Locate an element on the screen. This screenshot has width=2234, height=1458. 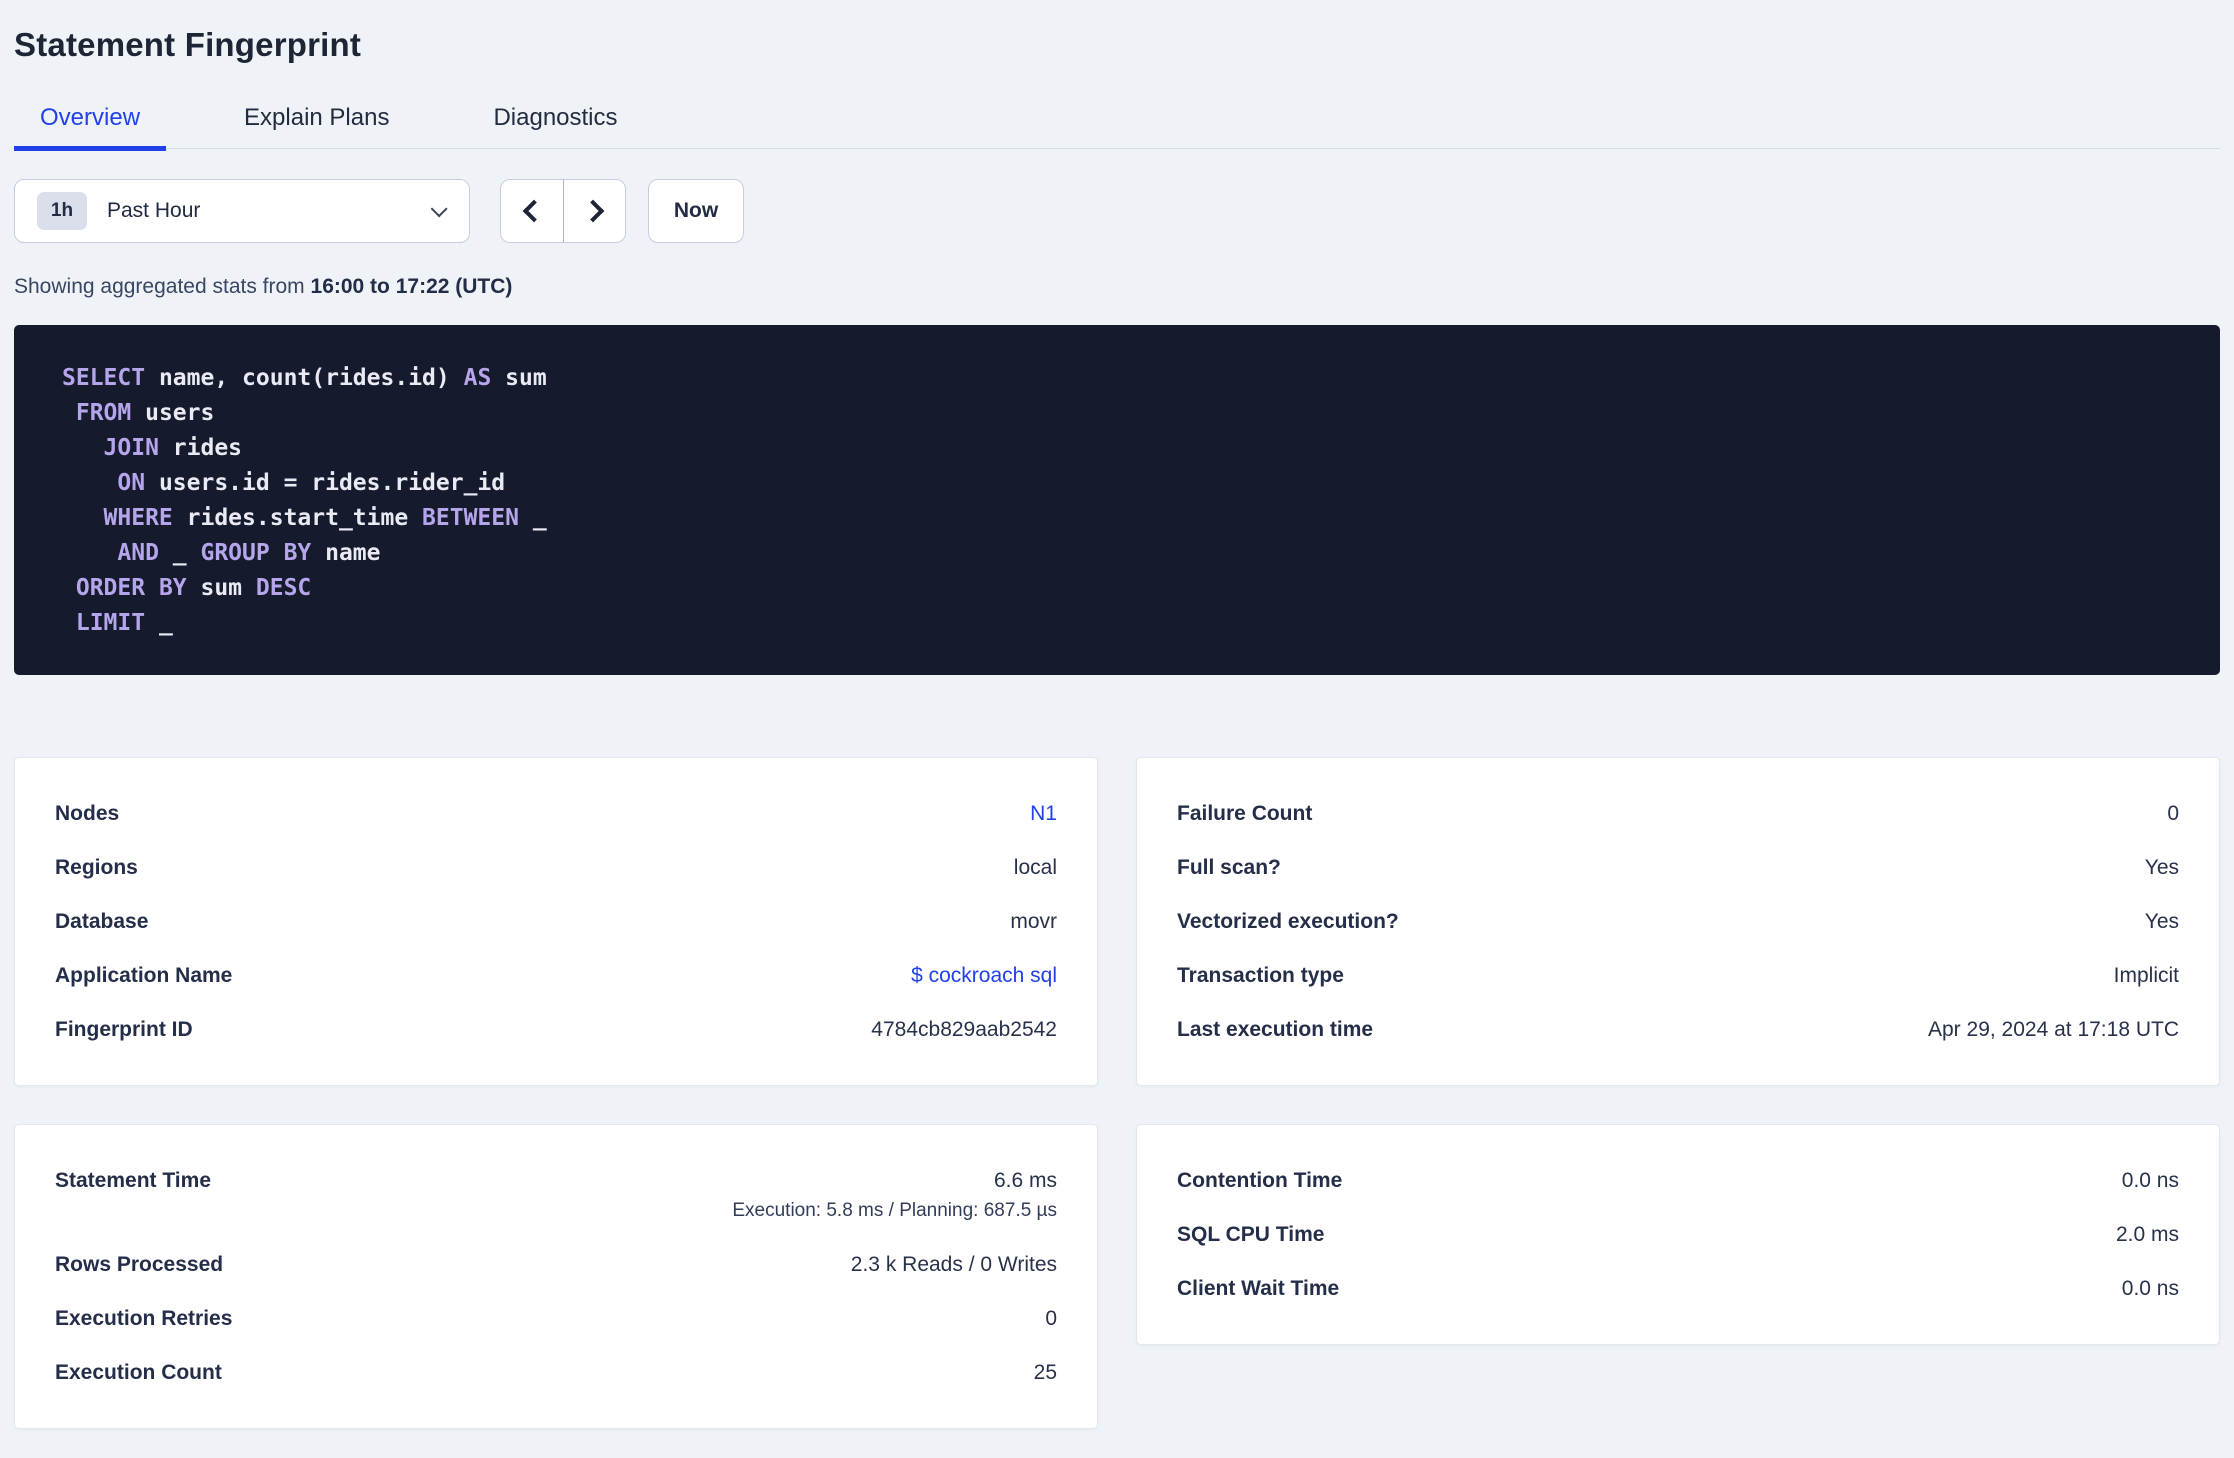
detail-row: Rows Processed 2.3 k Reads / 0 Writes is located at coordinates (556, 1265).